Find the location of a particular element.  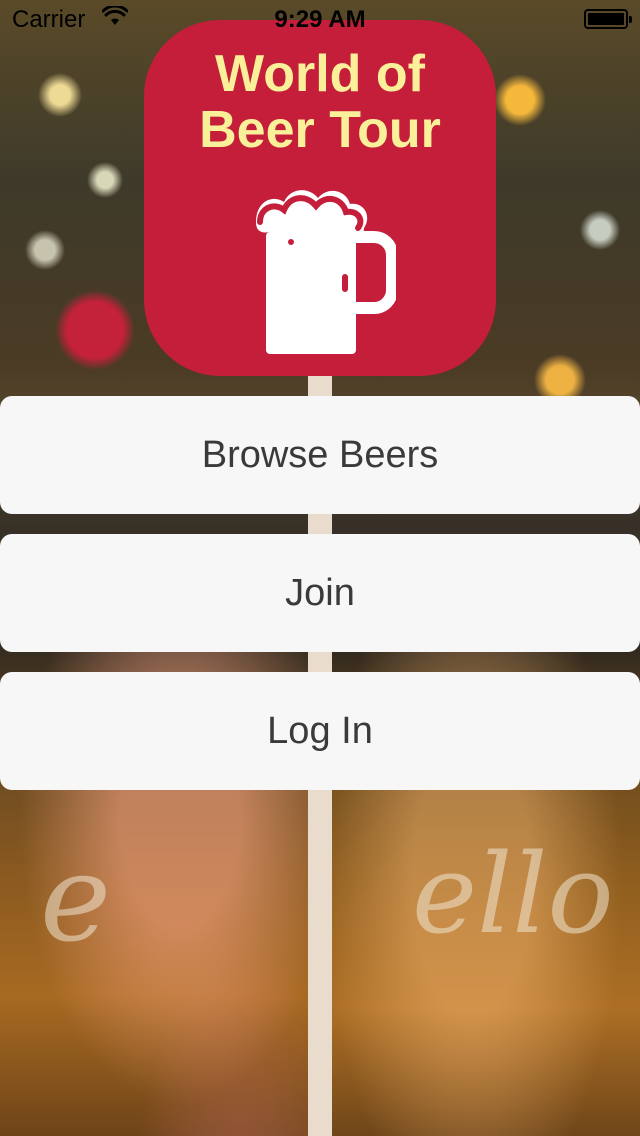

battery-icon is located at coordinates (608, 19).